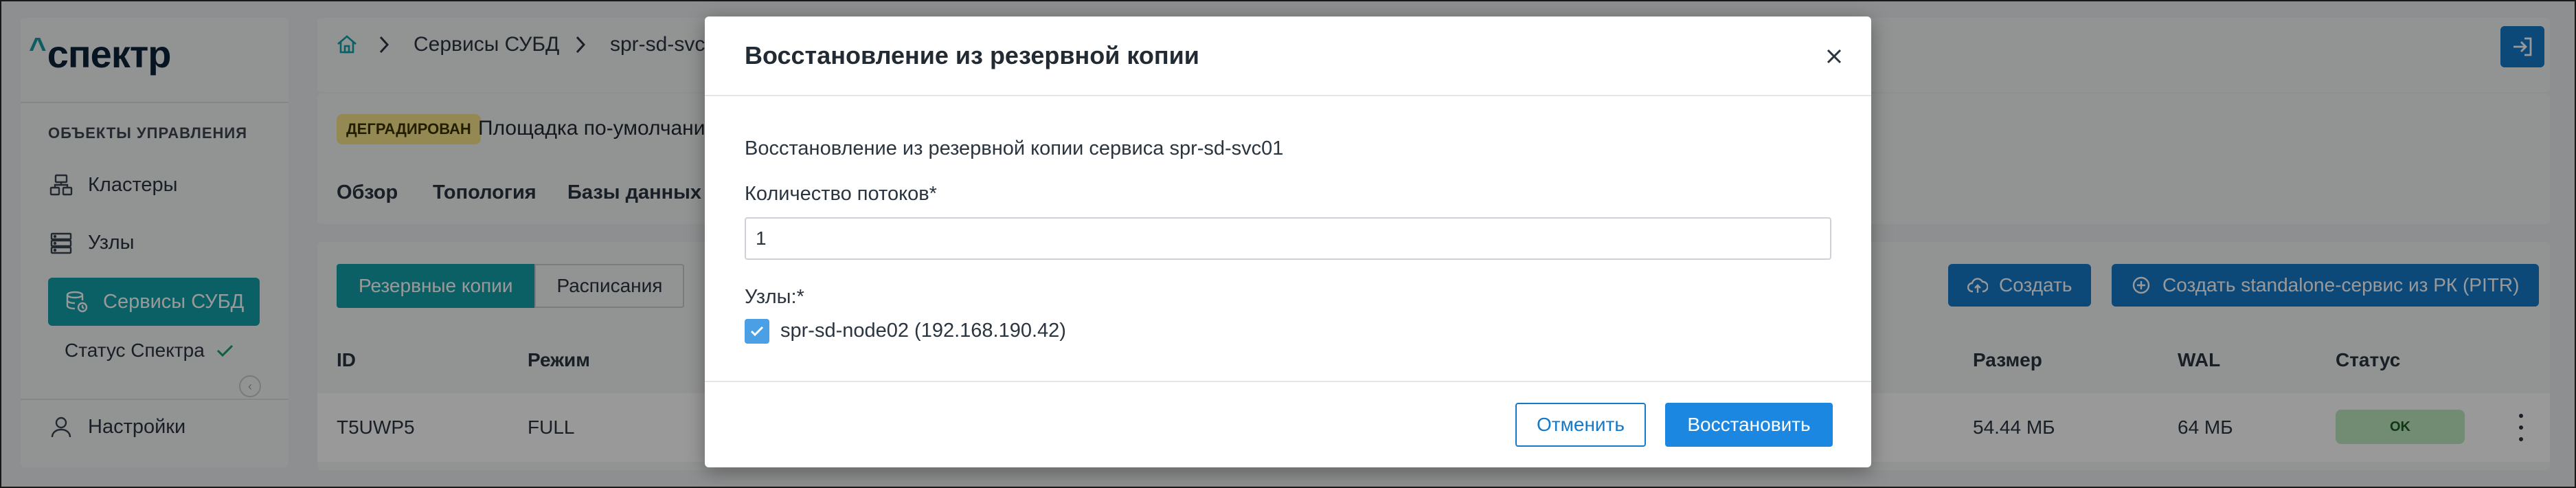 The image size is (2576, 488). What do you see at coordinates (1580, 425) in the screenshot?
I see `cancel-button: Отменить` at bounding box center [1580, 425].